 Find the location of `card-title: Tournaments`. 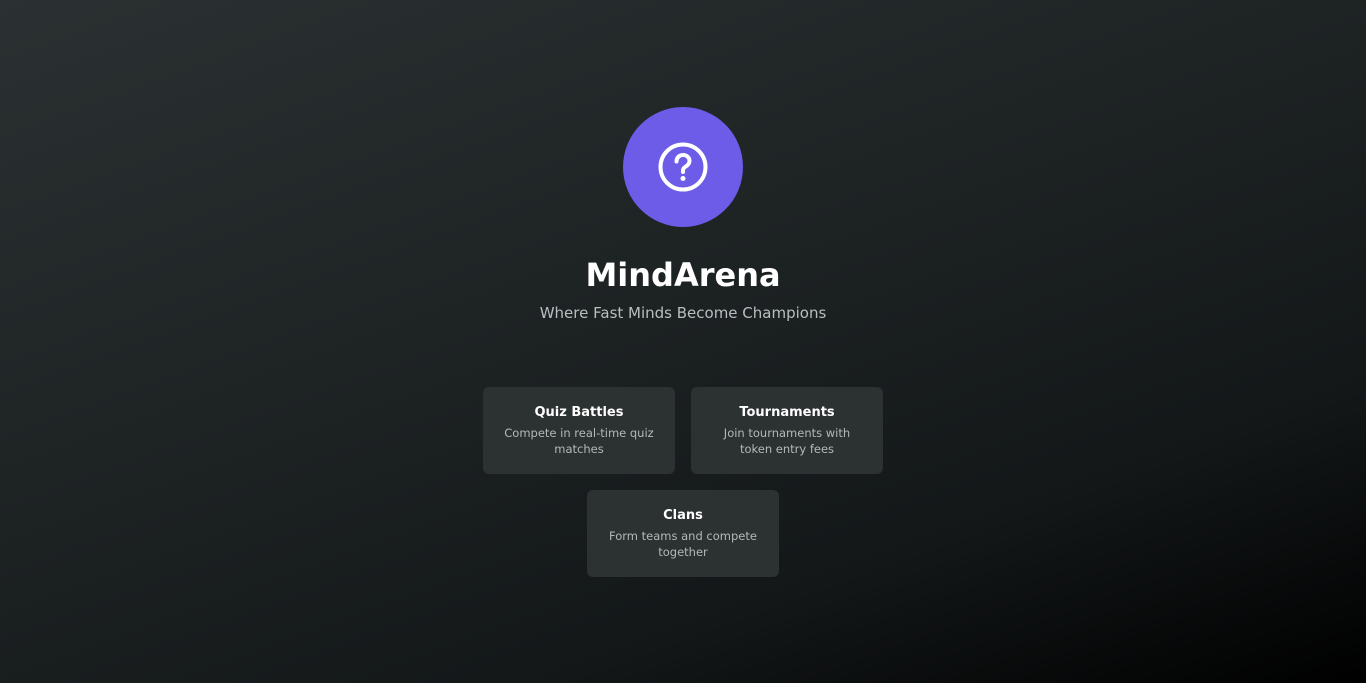

card-title: Tournaments is located at coordinates (787, 412).